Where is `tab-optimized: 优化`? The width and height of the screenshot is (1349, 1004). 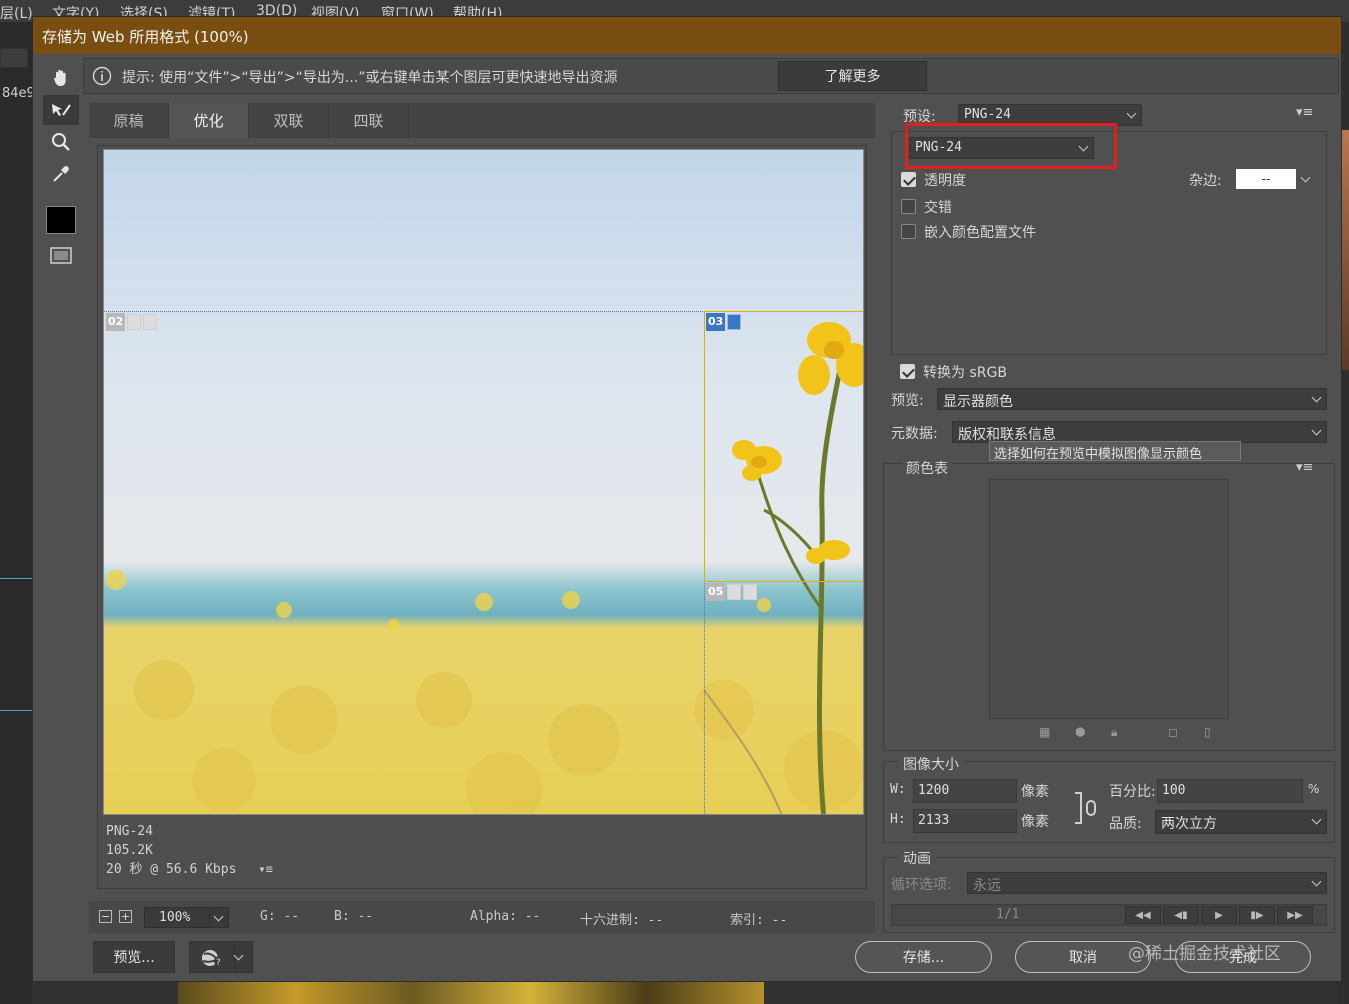
tab-optimized: 优化 is located at coordinates (209, 120).